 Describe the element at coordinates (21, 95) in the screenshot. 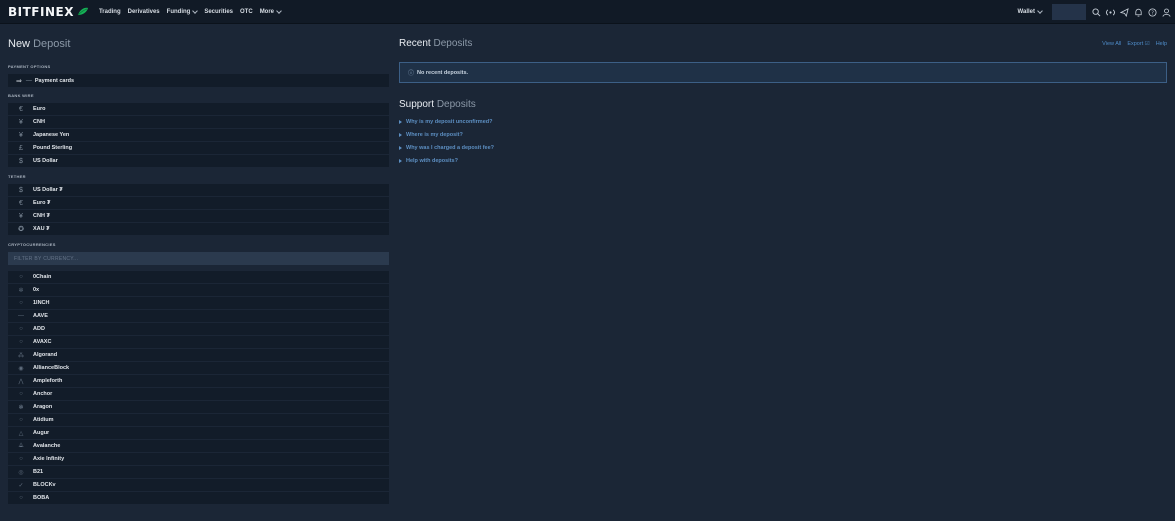

I see `bank-wire-label: BANK WIRE` at that location.